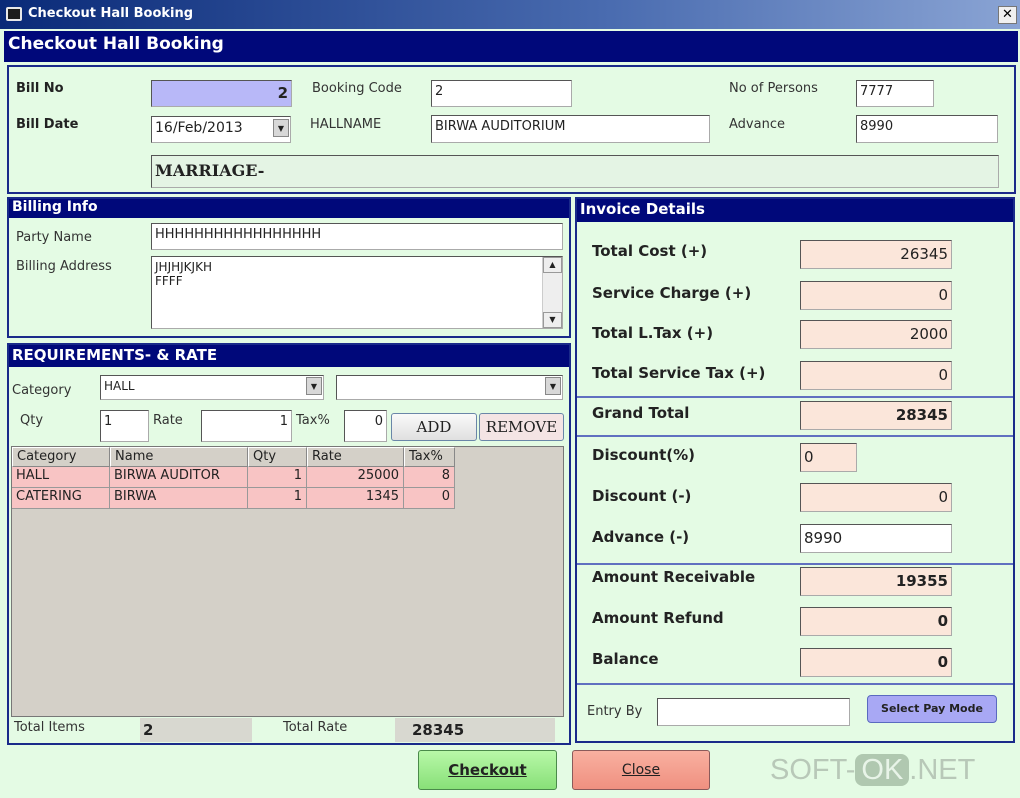  What do you see at coordinates (753, 712) in the screenshot?
I see `entry-by-input` at bounding box center [753, 712].